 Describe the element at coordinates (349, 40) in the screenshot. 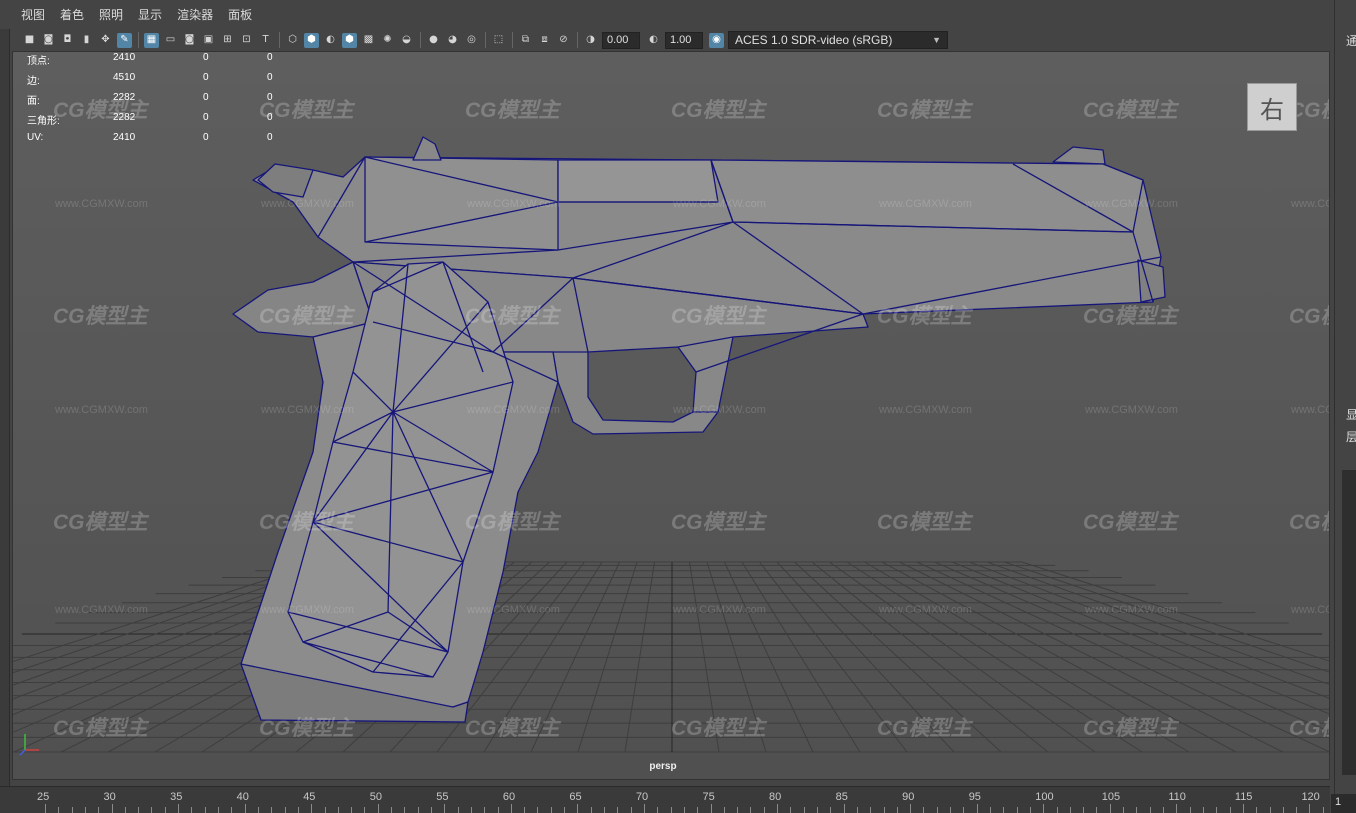

I see `wireframe-on-shaded-icon: ⬢` at that location.